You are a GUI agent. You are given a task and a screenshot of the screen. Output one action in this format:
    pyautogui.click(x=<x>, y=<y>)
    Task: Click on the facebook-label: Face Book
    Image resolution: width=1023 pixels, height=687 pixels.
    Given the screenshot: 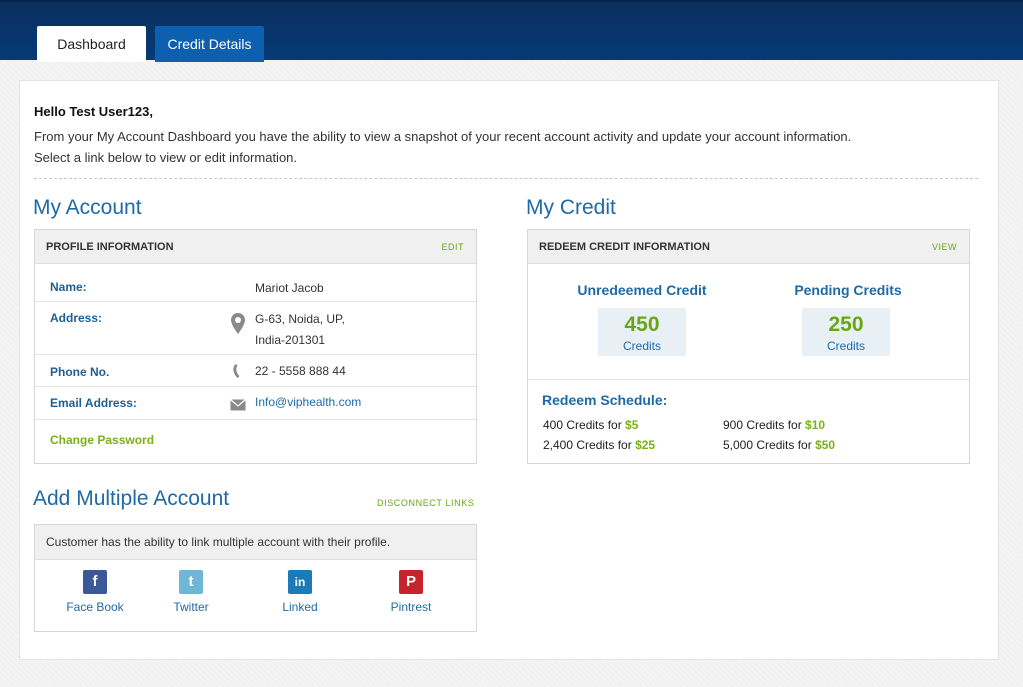 What is the action you would take?
    pyautogui.click(x=95, y=607)
    